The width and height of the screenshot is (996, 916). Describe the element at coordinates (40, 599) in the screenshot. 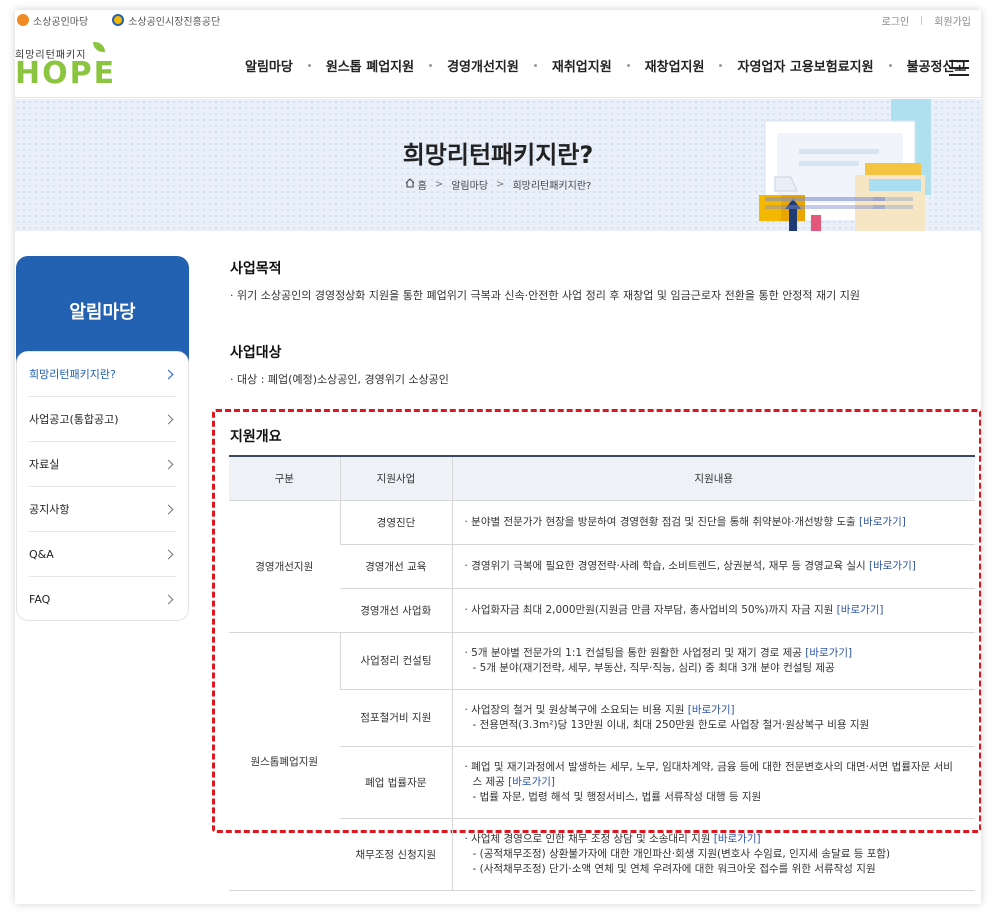

I see `sidebar-item-label: FAQ` at that location.